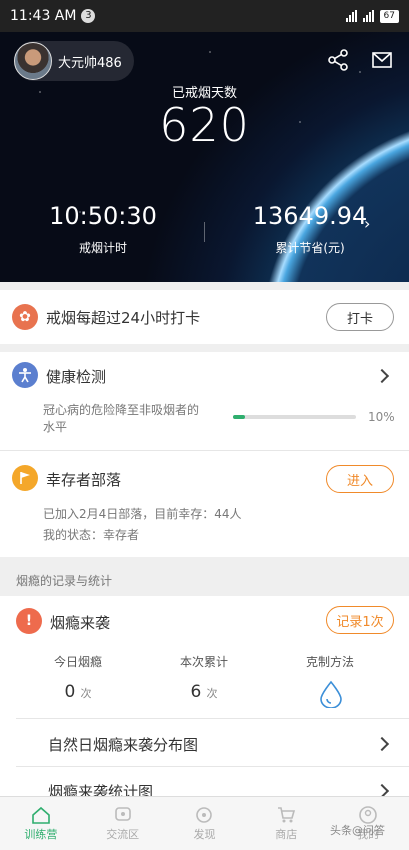 The height and width of the screenshot is (850, 409). I want to click on health-progress-track, so click(294, 417).